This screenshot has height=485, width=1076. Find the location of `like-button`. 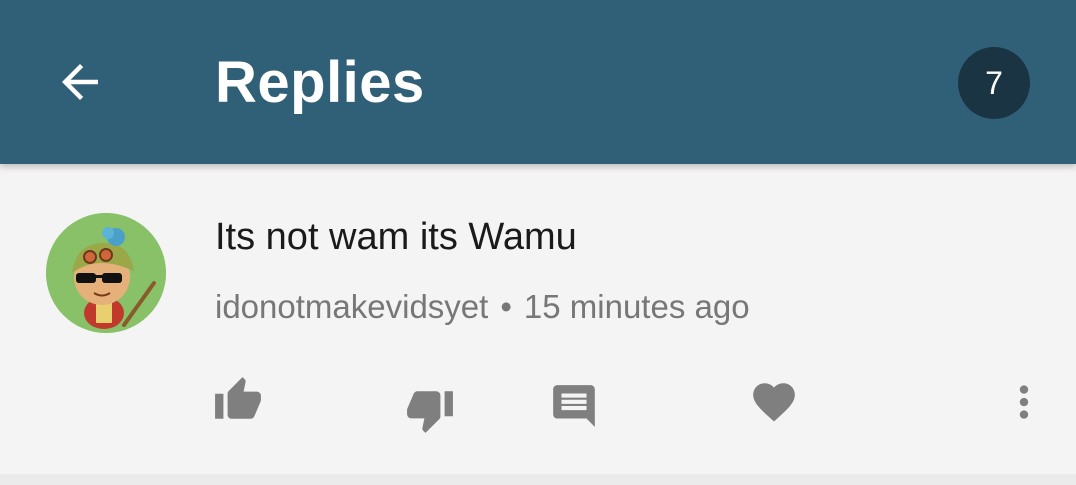

like-button is located at coordinates (238, 400).